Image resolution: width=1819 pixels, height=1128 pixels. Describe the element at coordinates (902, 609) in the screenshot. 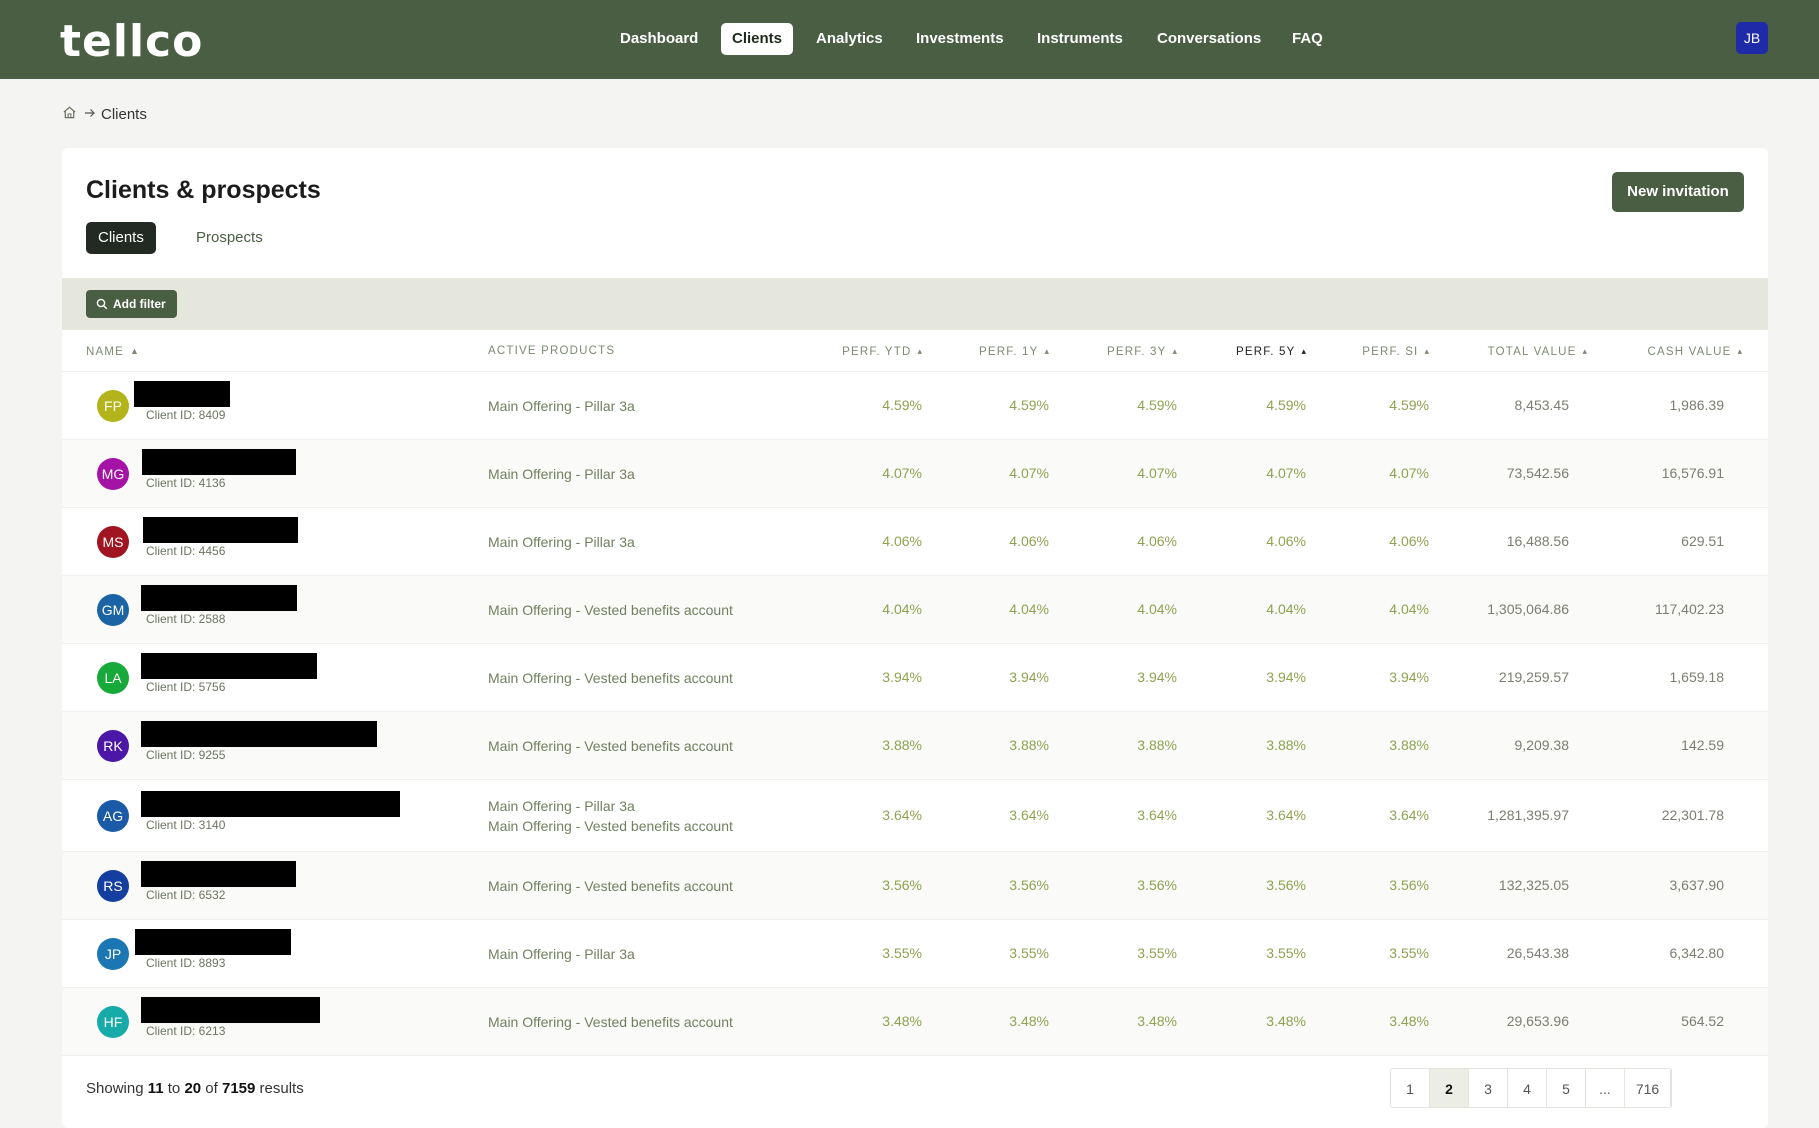

I see `perf-ytd-value: 4.04%` at that location.